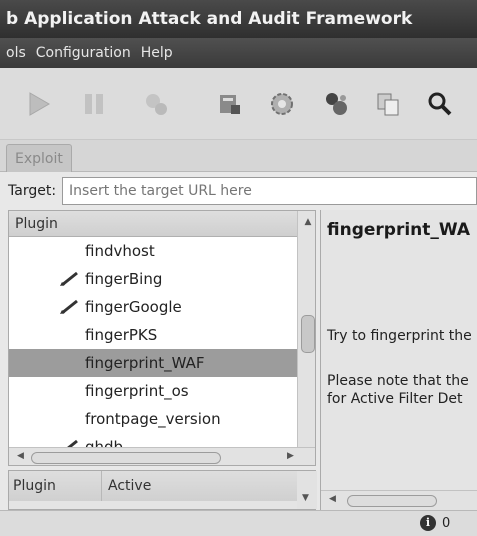  I want to click on stop-icon, so click(156, 104).